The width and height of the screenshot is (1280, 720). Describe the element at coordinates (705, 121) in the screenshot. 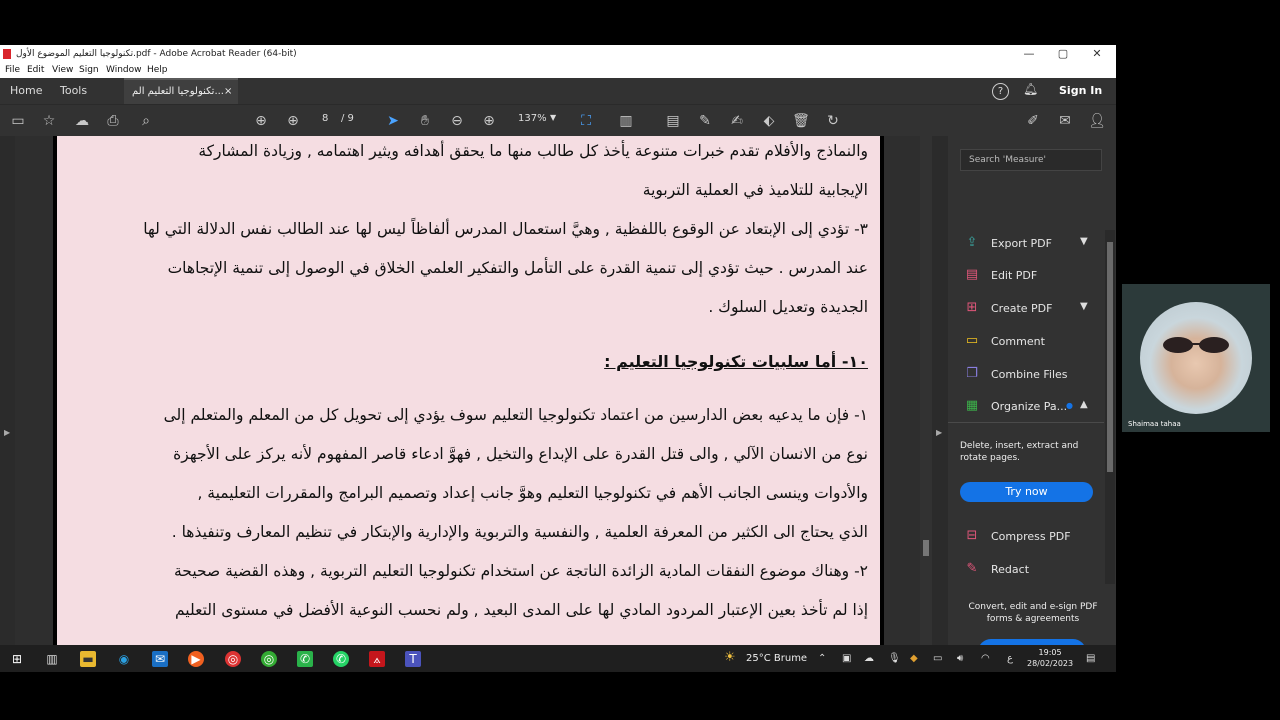

I see `highlight-pen-icon: ✎` at that location.